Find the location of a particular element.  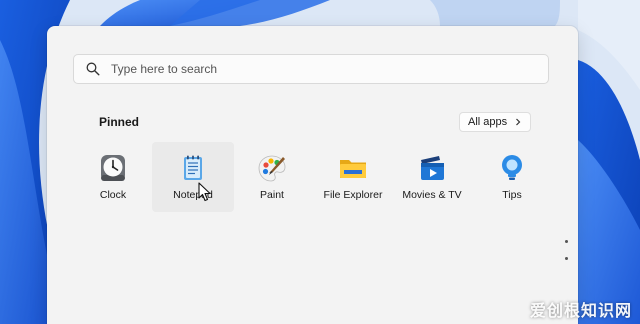

watermark-text: 爱创根知识网 is located at coordinates (580, 311).